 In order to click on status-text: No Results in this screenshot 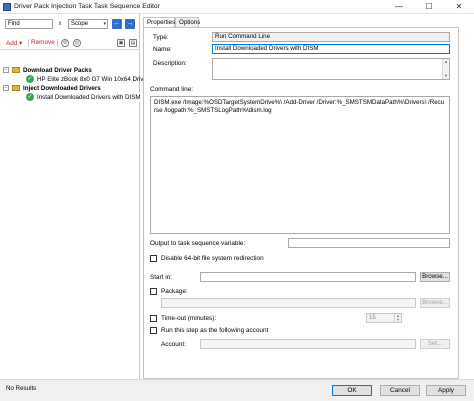, I will do `click(21, 388)`.